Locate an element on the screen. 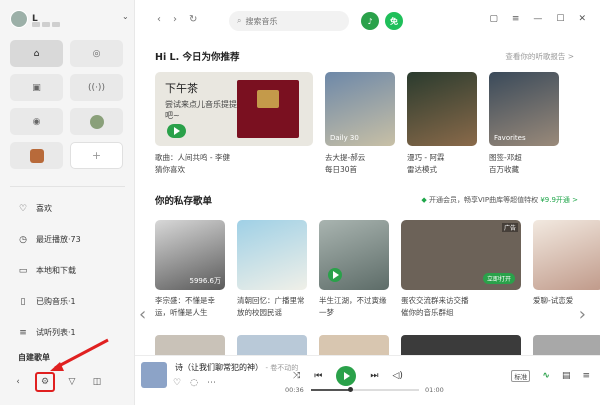  quick-access-grid: ⌂ ◎ ▣ ((·)) ◉ + is located at coordinates (66, 104).